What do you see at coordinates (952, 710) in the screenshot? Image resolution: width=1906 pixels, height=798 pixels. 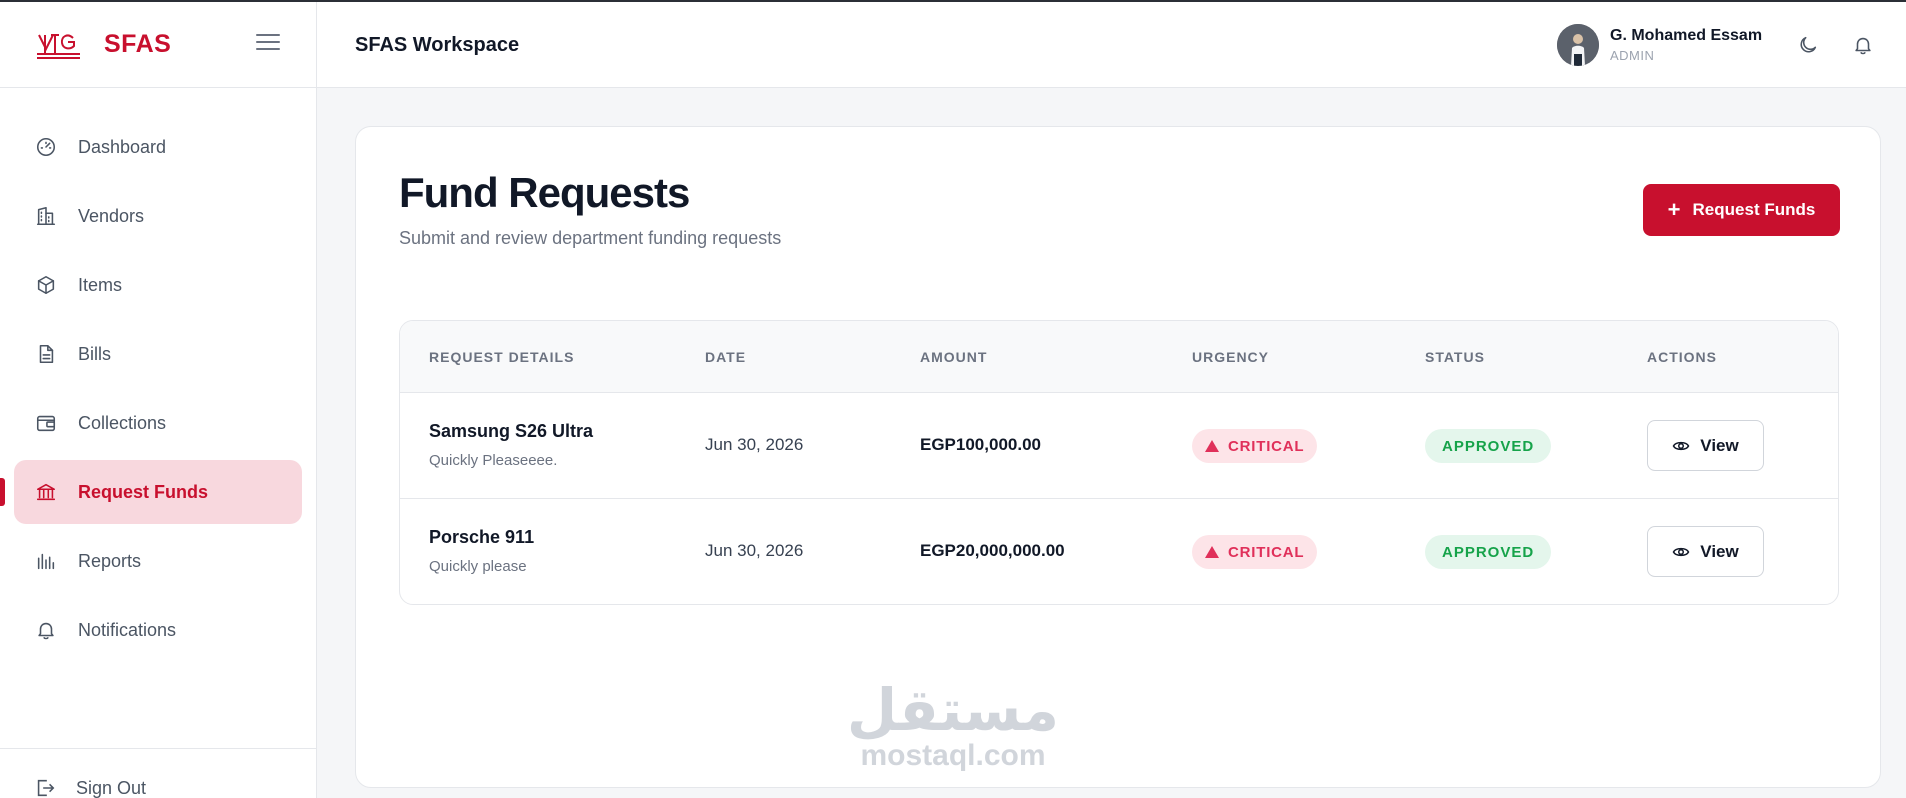 I see `watermark-arabic: مستقل` at bounding box center [952, 710].